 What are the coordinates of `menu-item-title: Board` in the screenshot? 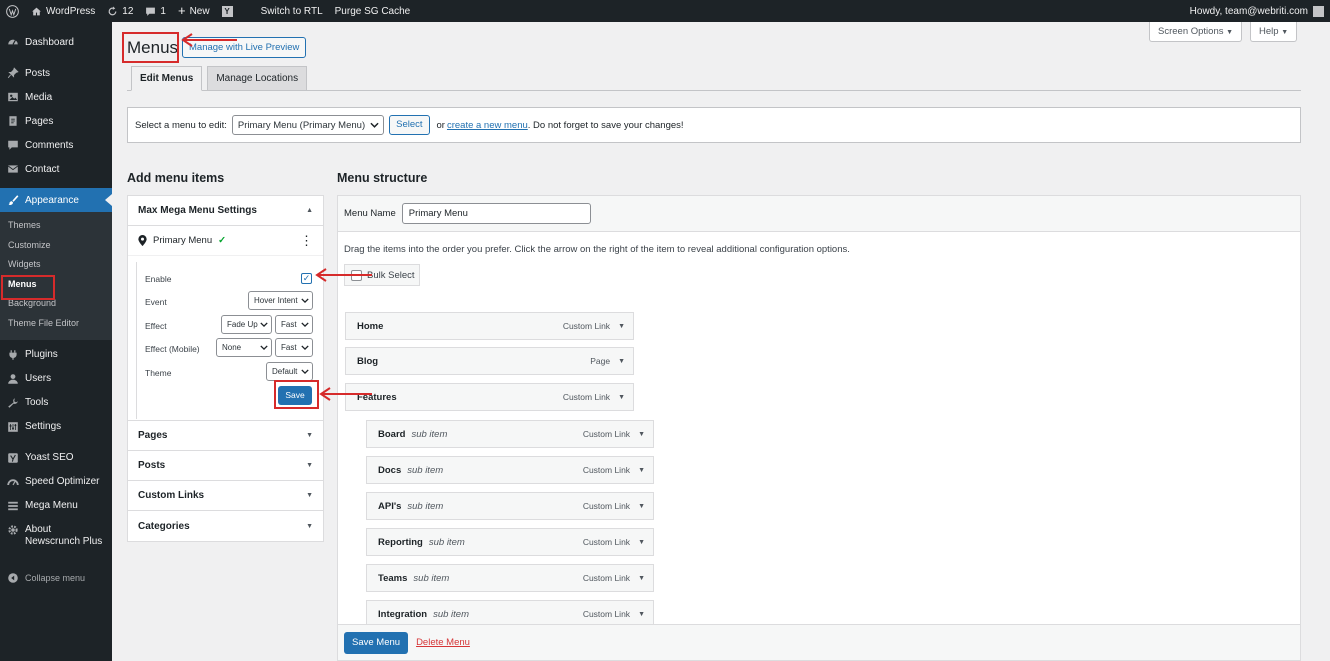 It's located at (392, 434).